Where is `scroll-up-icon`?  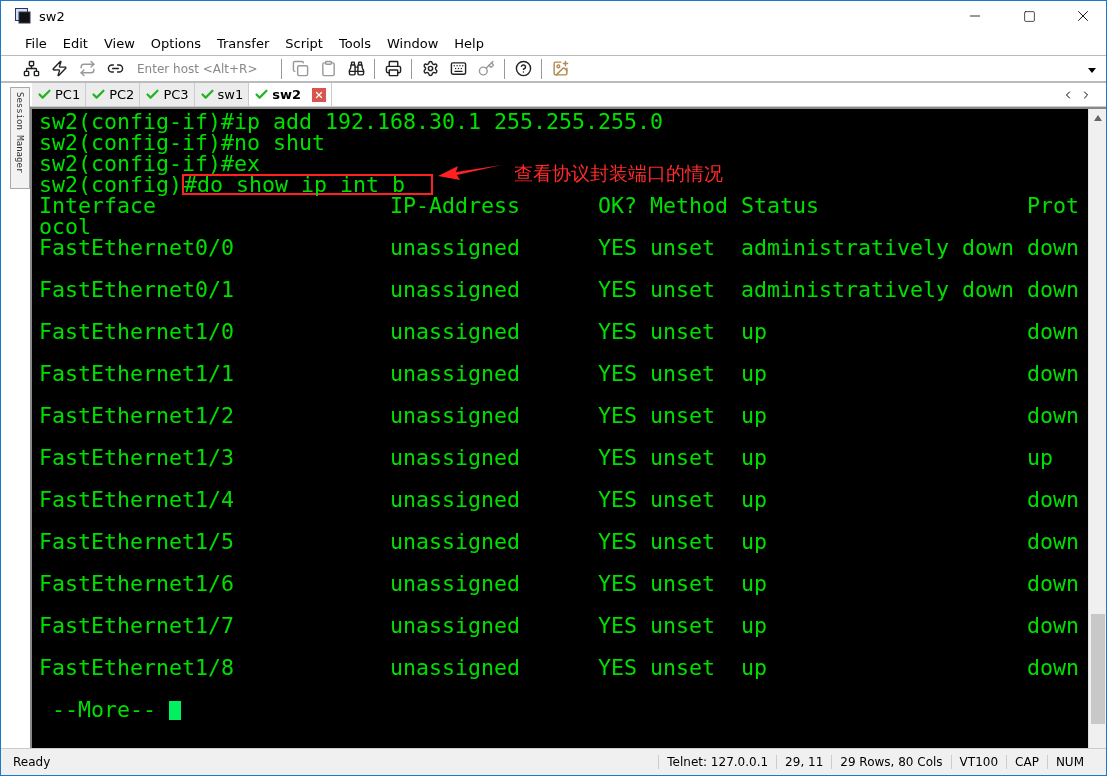 scroll-up-icon is located at coordinates (1097, 118).